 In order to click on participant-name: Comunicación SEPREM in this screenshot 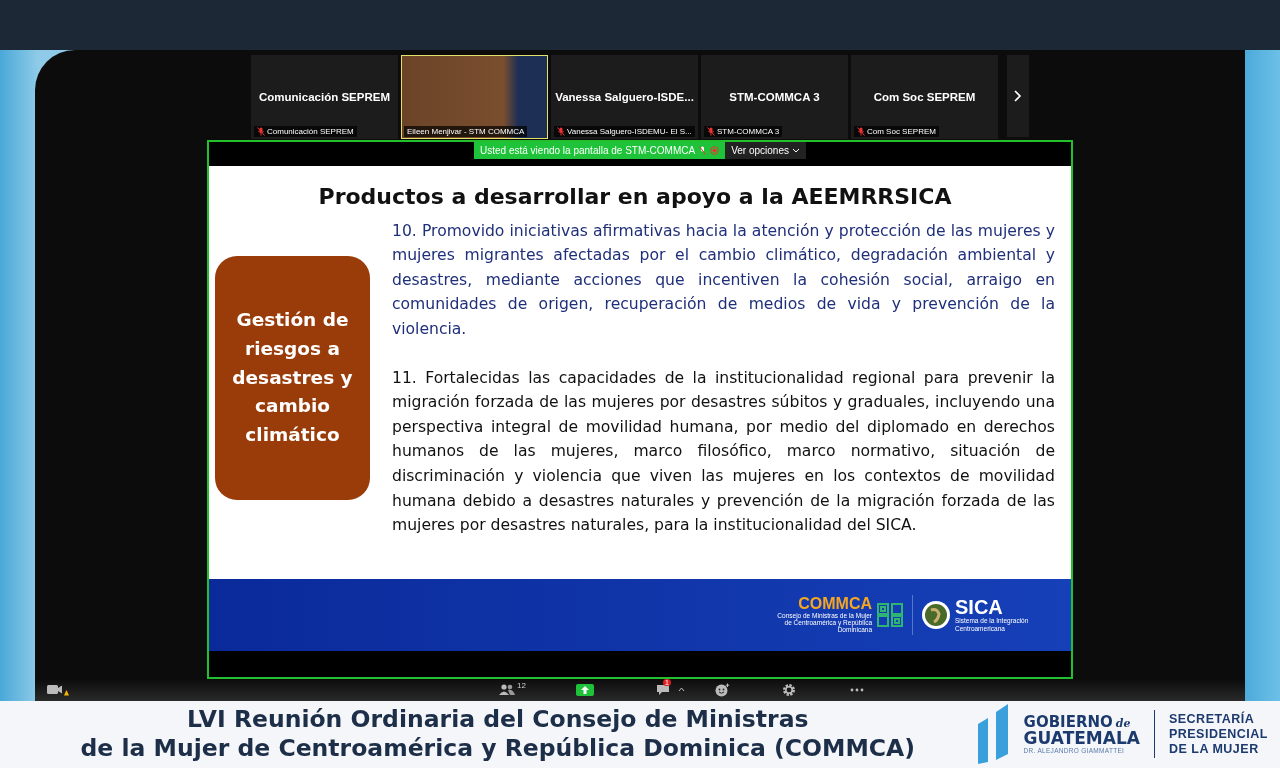, I will do `click(324, 96)`.